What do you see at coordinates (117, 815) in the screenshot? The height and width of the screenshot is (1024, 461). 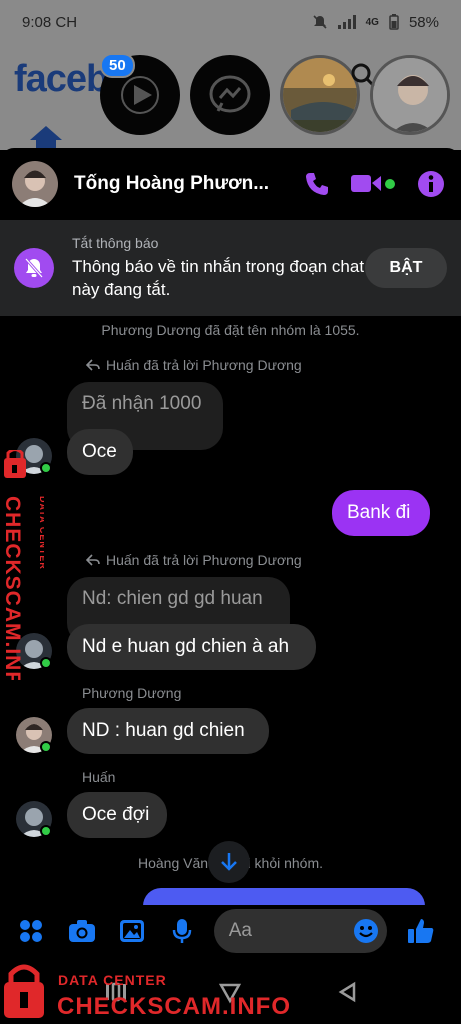 I see `incoming-message: Oce đợi` at bounding box center [117, 815].